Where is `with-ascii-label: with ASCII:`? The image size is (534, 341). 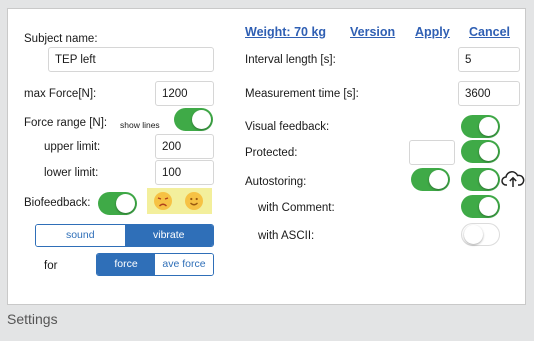
with-ascii-label: with ASCII: is located at coordinates (286, 236).